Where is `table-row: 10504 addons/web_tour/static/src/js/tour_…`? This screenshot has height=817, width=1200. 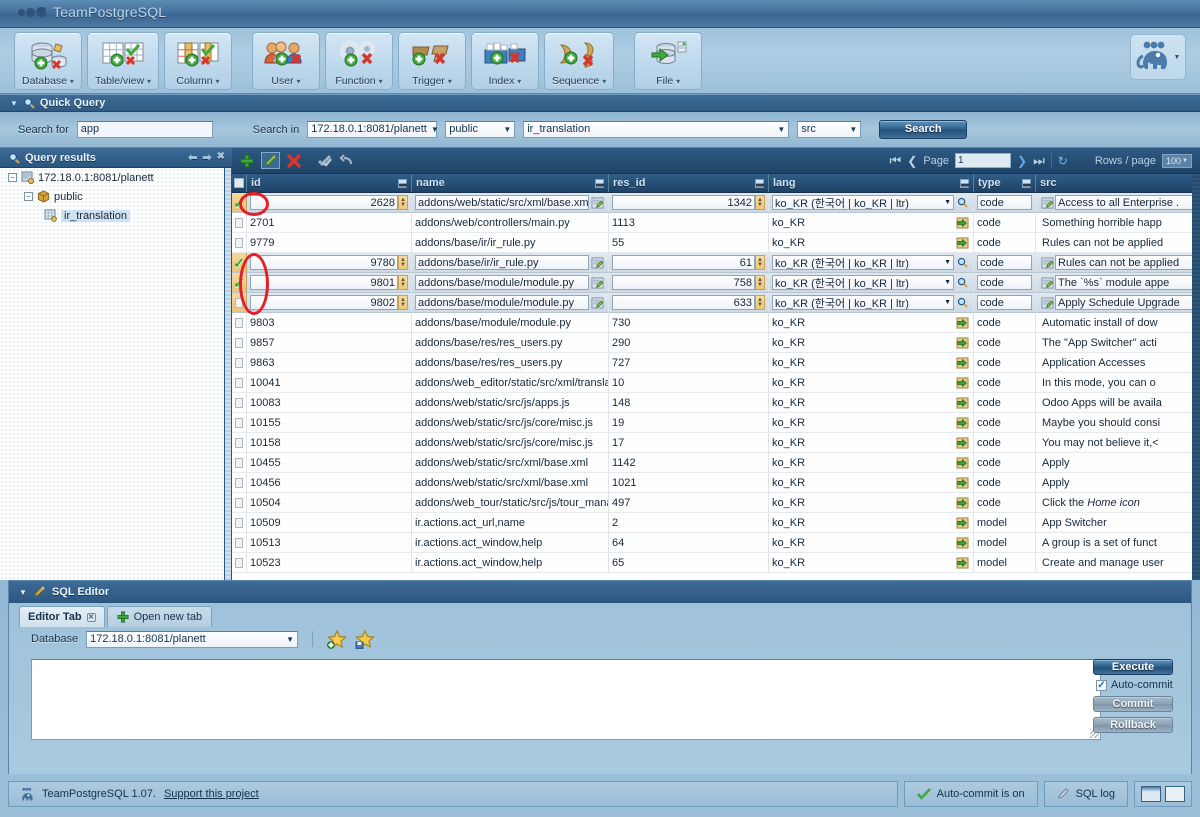 table-row: 10504 addons/web_tour/static/src/js/tour_… is located at coordinates (716, 503).